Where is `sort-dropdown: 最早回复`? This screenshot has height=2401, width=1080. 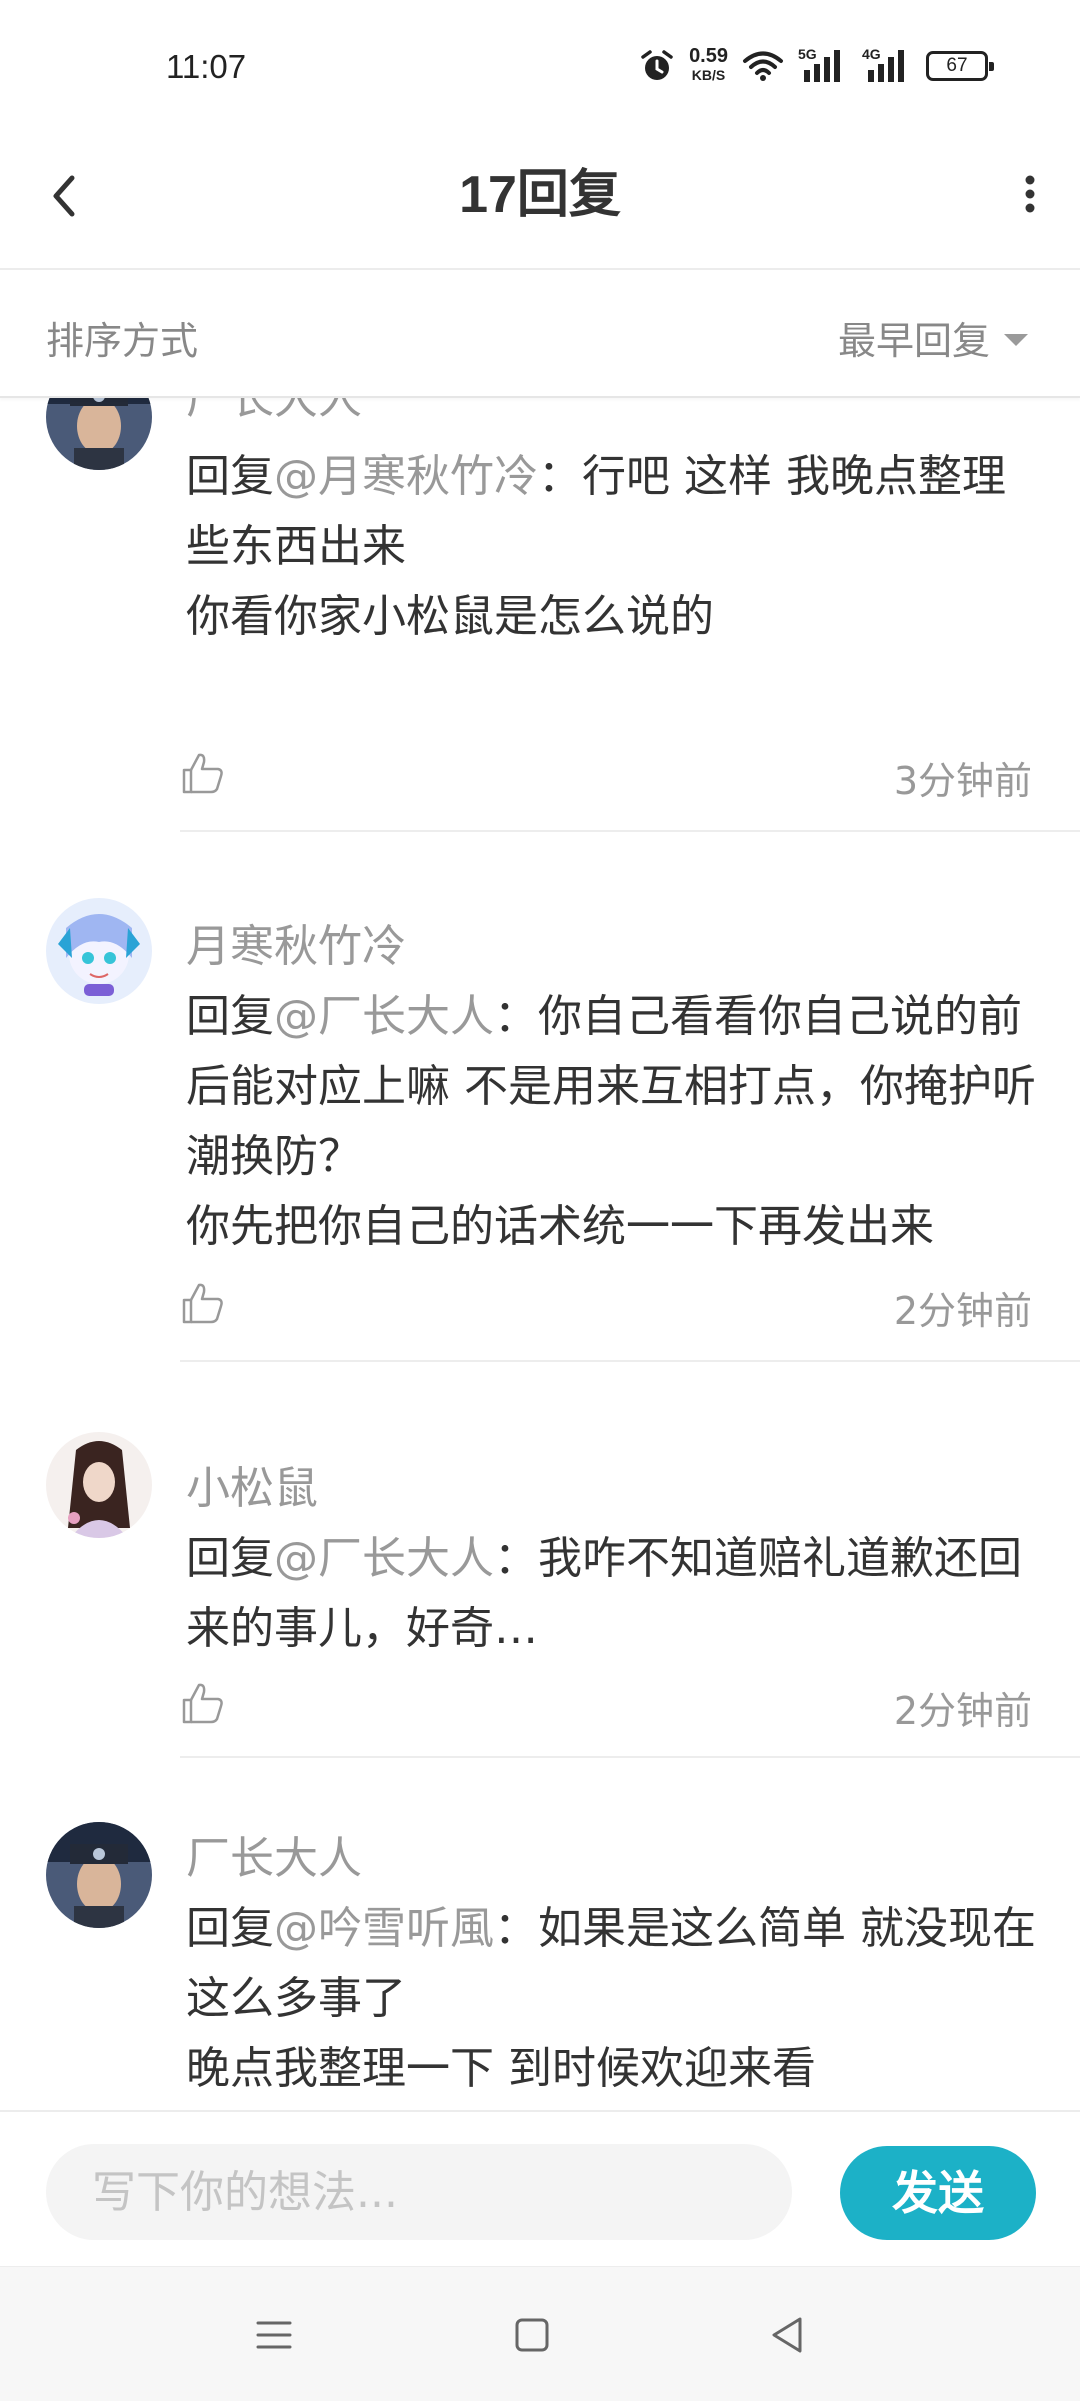 sort-dropdown: 最早回复 is located at coordinates (933, 337).